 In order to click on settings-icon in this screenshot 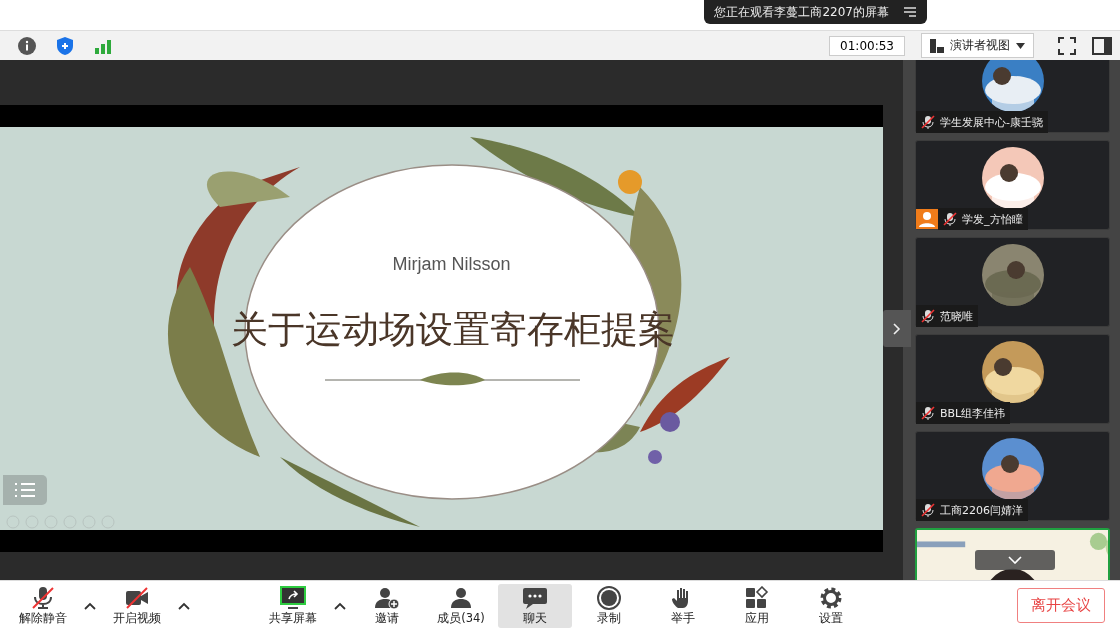, I will do `click(831, 597)`.